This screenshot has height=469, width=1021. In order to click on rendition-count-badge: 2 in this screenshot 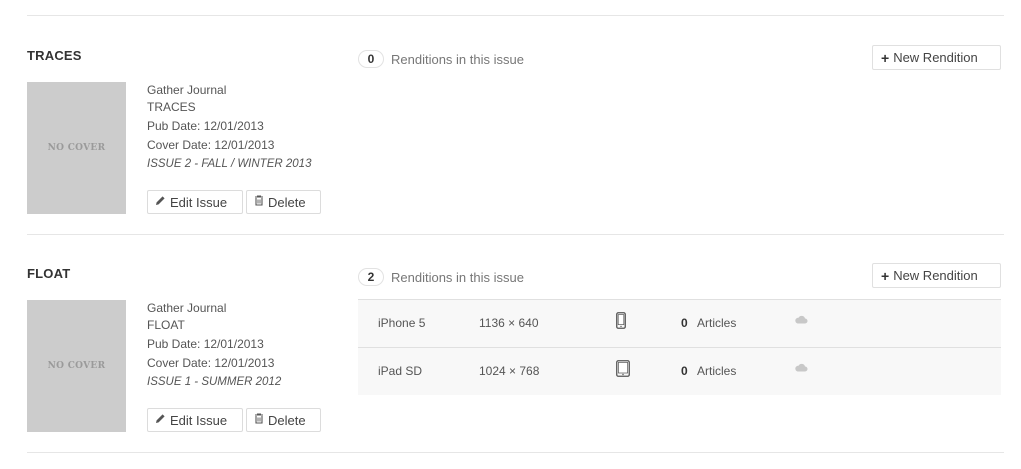, I will do `click(371, 277)`.